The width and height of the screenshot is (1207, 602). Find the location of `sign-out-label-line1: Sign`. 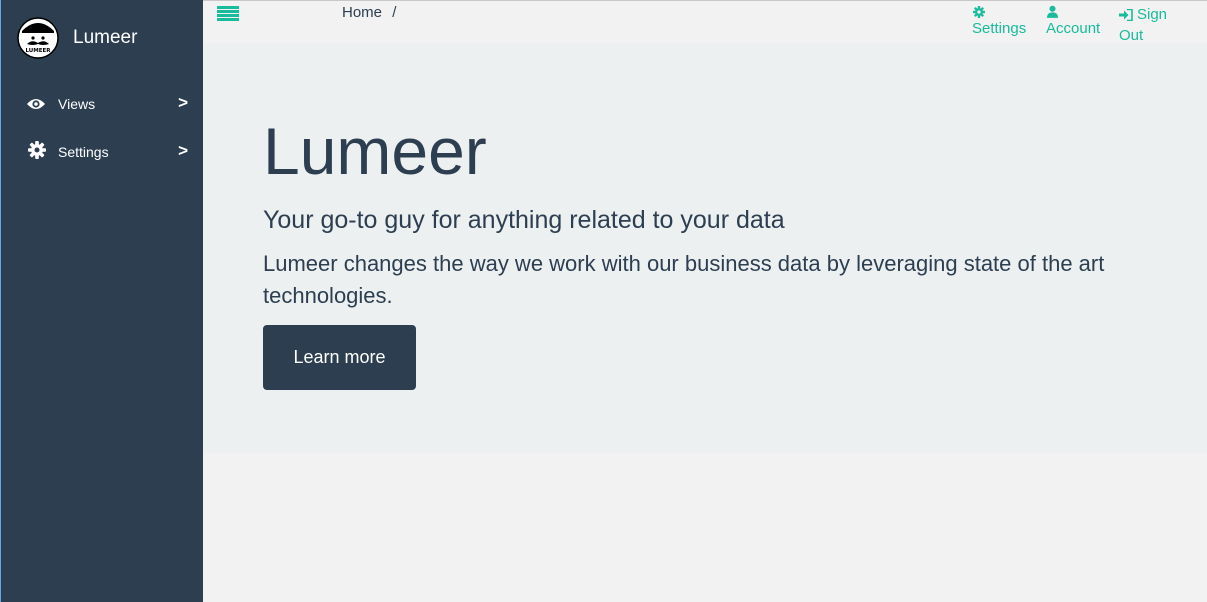

sign-out-label-line1: Sign is located at coordinates (1152, 14).